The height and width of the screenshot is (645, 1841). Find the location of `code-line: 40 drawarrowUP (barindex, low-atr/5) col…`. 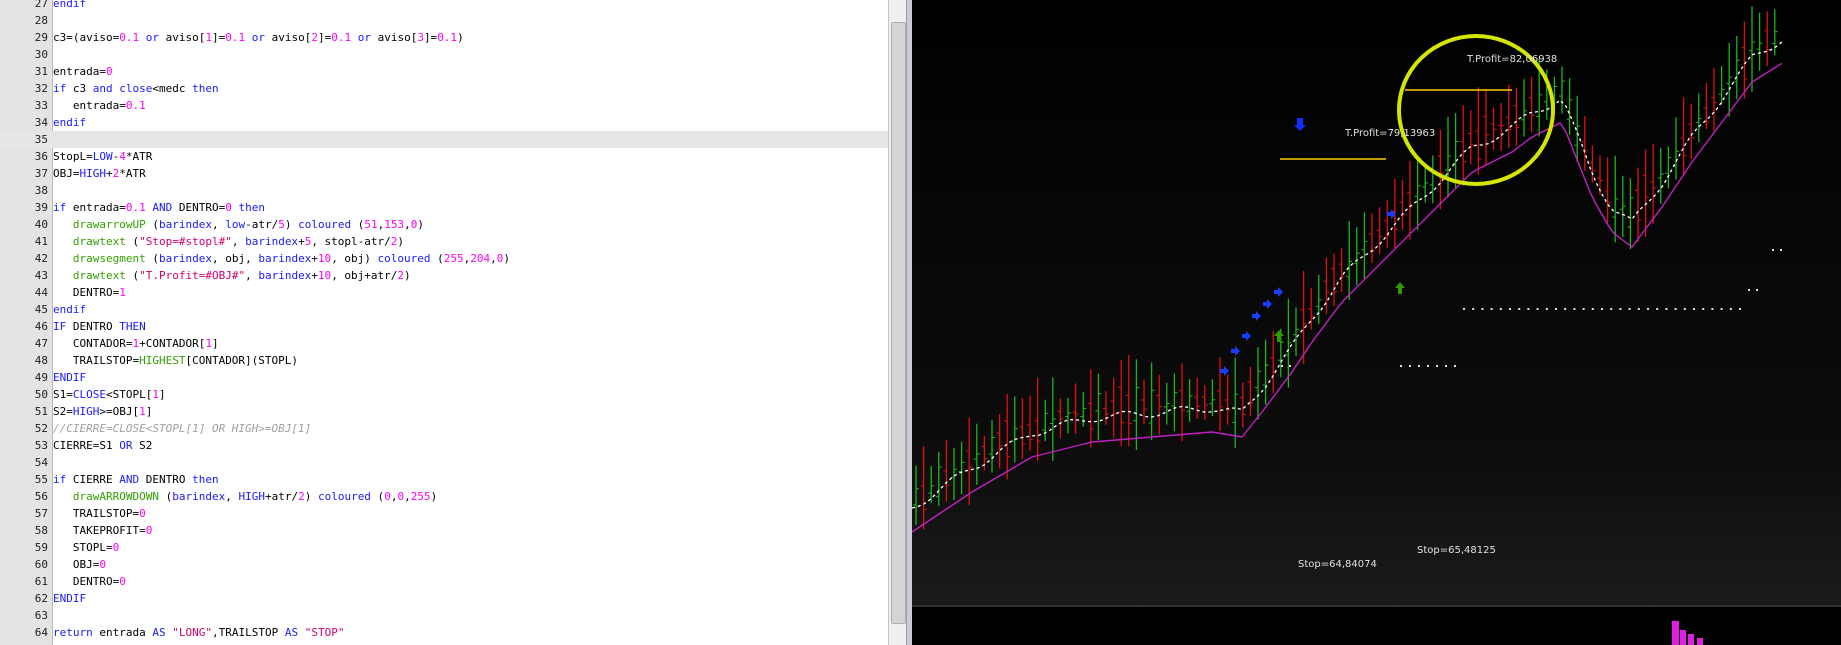

code-line: 40 drawarrowUP (barindex, low-atr/5) col… is located at coordinates (444, 224).